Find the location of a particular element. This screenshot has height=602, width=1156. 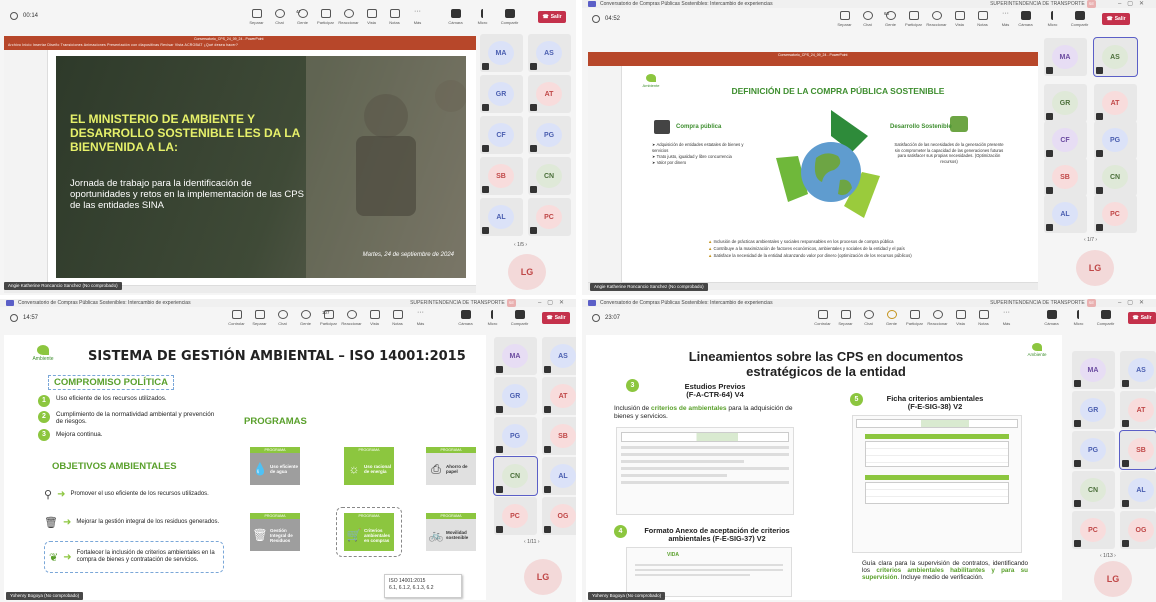

list-item: 3 Mejora continua. is located at coordinates (128, 435).